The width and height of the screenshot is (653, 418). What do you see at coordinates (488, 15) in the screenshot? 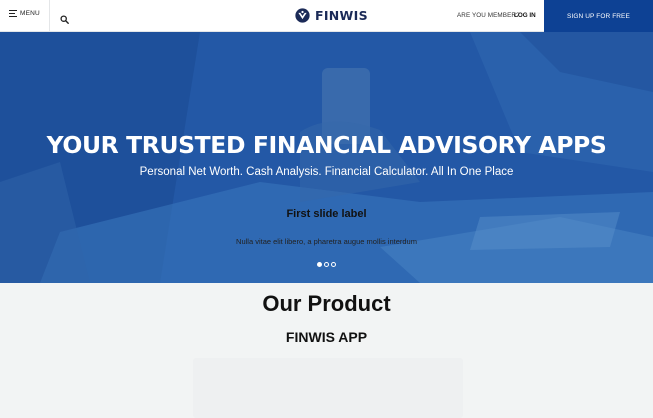
I see `member-prompt: ARE YOU MEMBER?` at bounding box center [488, 15].